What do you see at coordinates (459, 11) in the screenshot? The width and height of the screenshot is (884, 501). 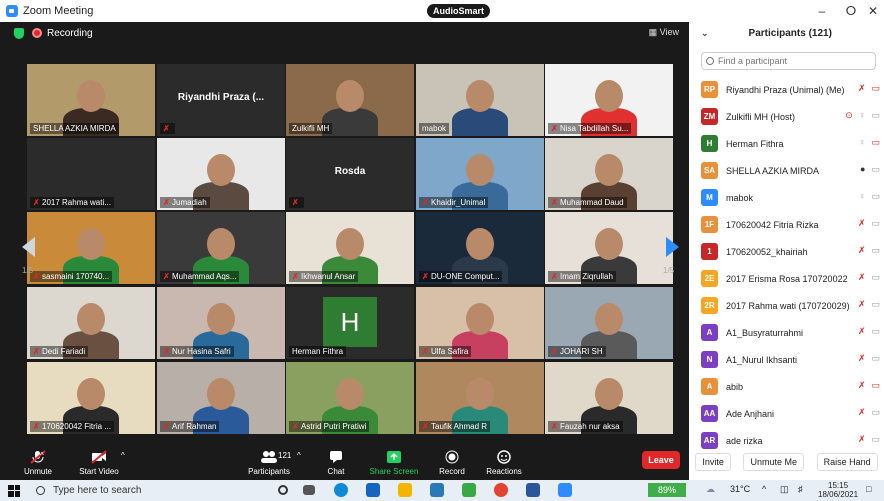 I see `audiosmart-badge: AudioSmart` at bounding box center [459, 11].